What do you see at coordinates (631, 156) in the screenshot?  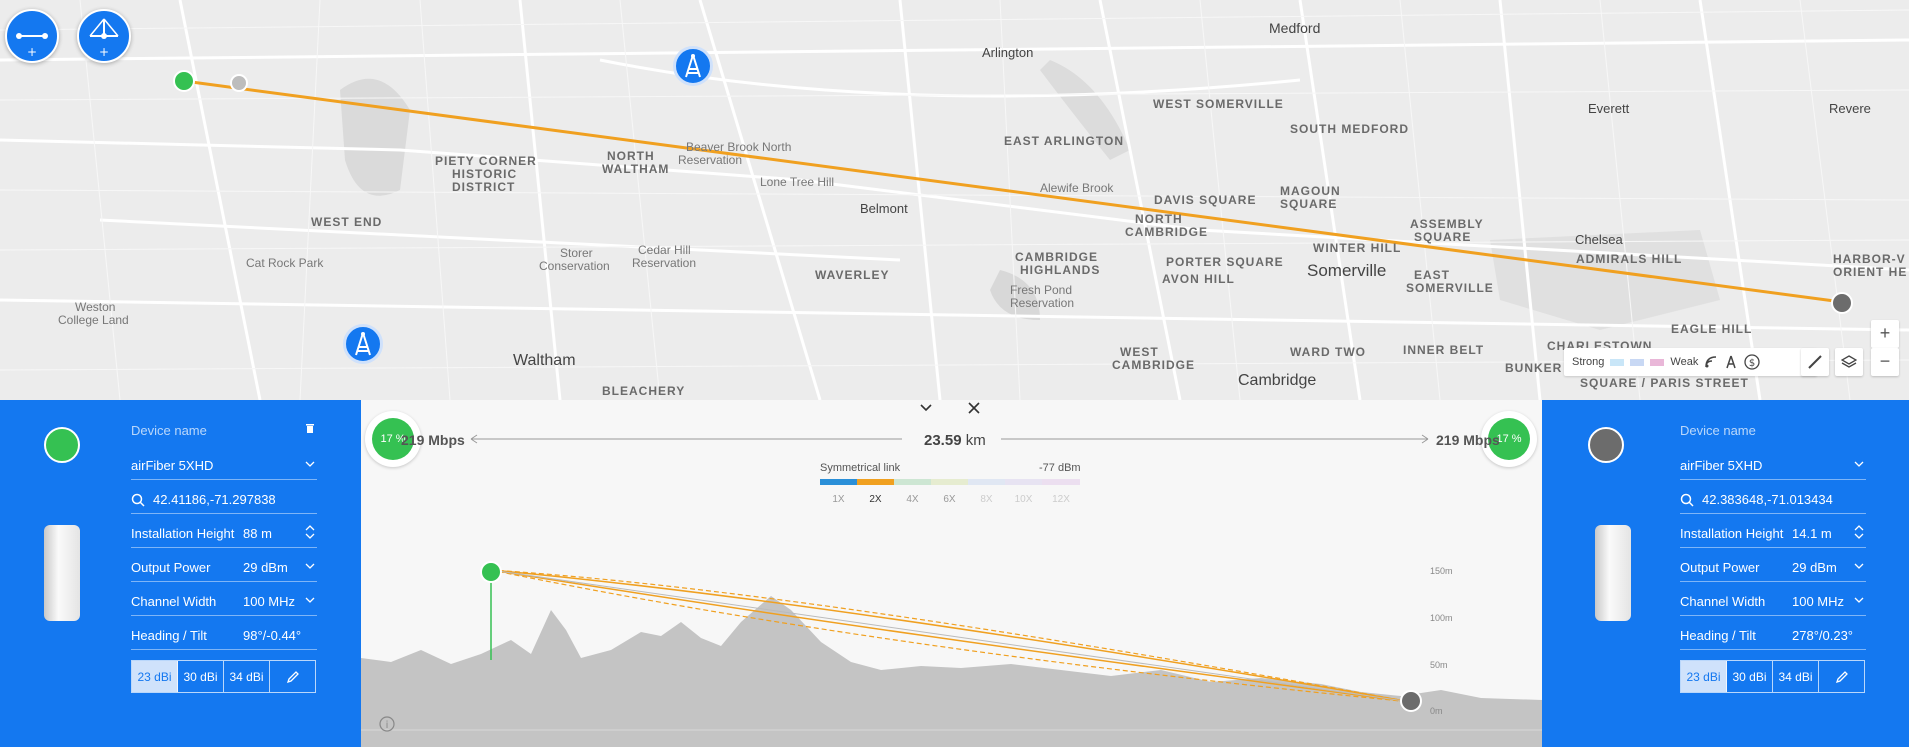 I see `map-label-north: NORTH` at bounding box center [631, 156].